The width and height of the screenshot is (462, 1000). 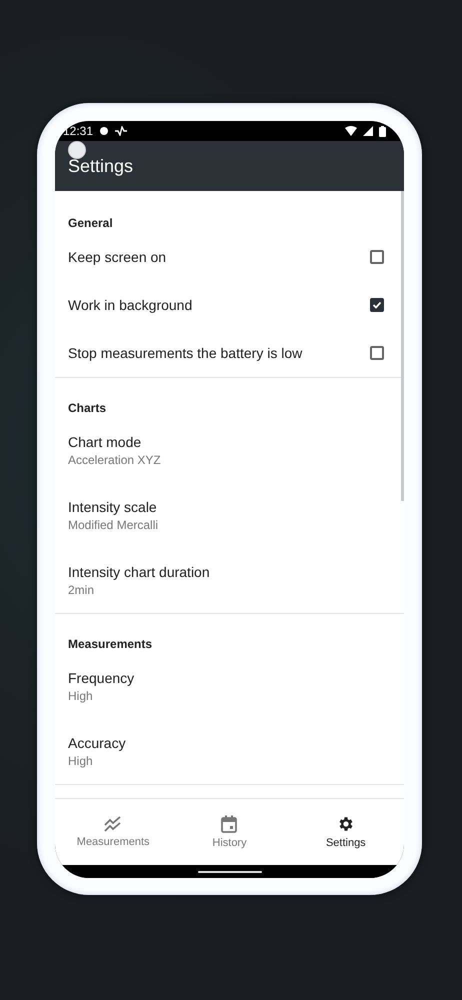 I want to click on setting-row: Frequency High, so click(x=229, y=686).